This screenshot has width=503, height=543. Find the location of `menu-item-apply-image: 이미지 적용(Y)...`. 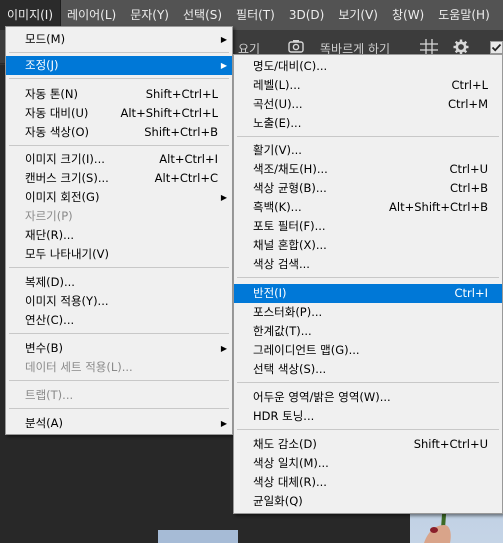

menu-item-apply-image: 이미지 적용(Y)... is located at coordinates (119, 301).